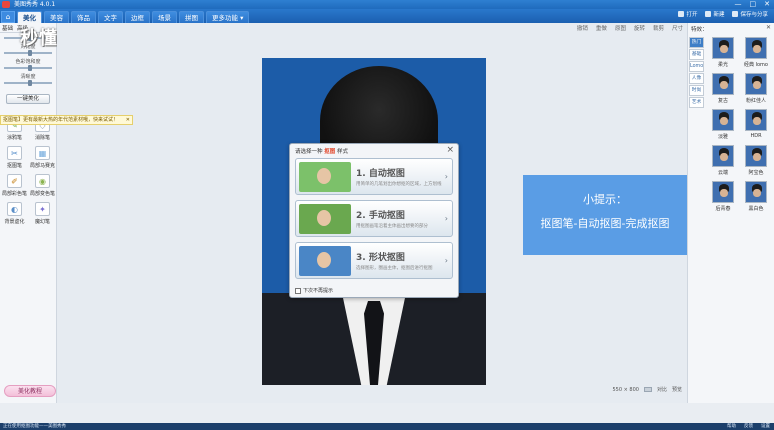 Image resolution: width=774 pixels, height=430 pixels. I want to click on effect-item: 粉红佳人, so click(756, 89).